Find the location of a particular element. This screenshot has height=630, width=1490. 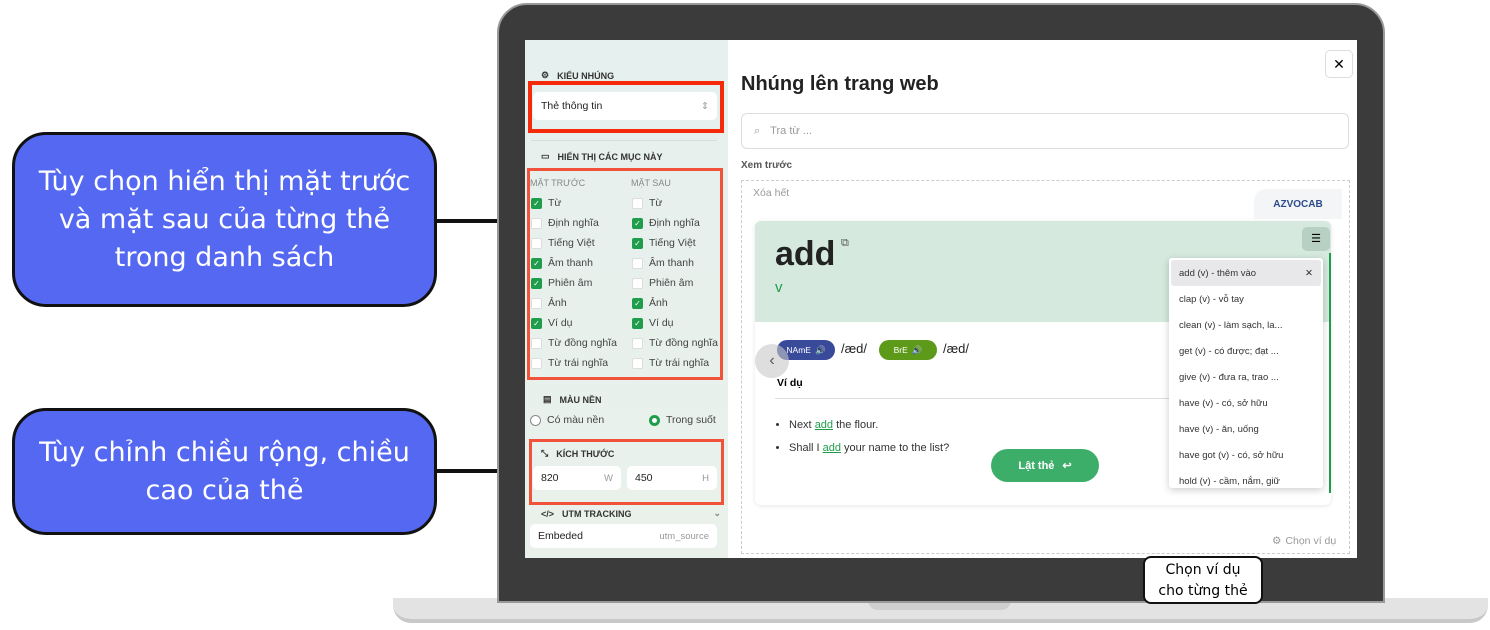

radio-label: Có màu nền is located at coordinates (576, 420).